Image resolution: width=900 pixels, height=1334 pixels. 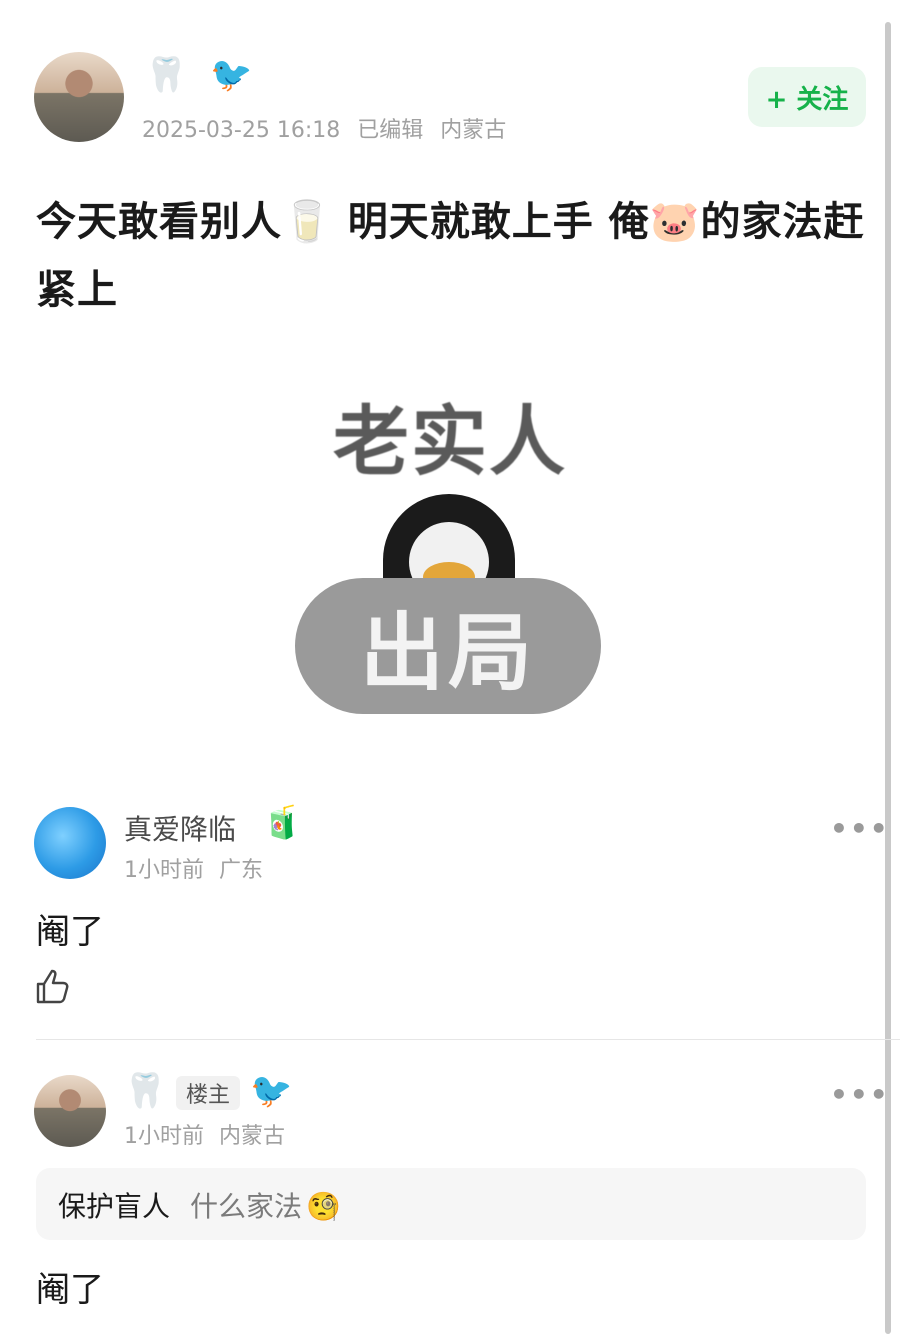 What do you see at coordinates (252, 1136) in the screenshot?
I see `reply-location: 内蒙古` at bounding box center [252, 1136].